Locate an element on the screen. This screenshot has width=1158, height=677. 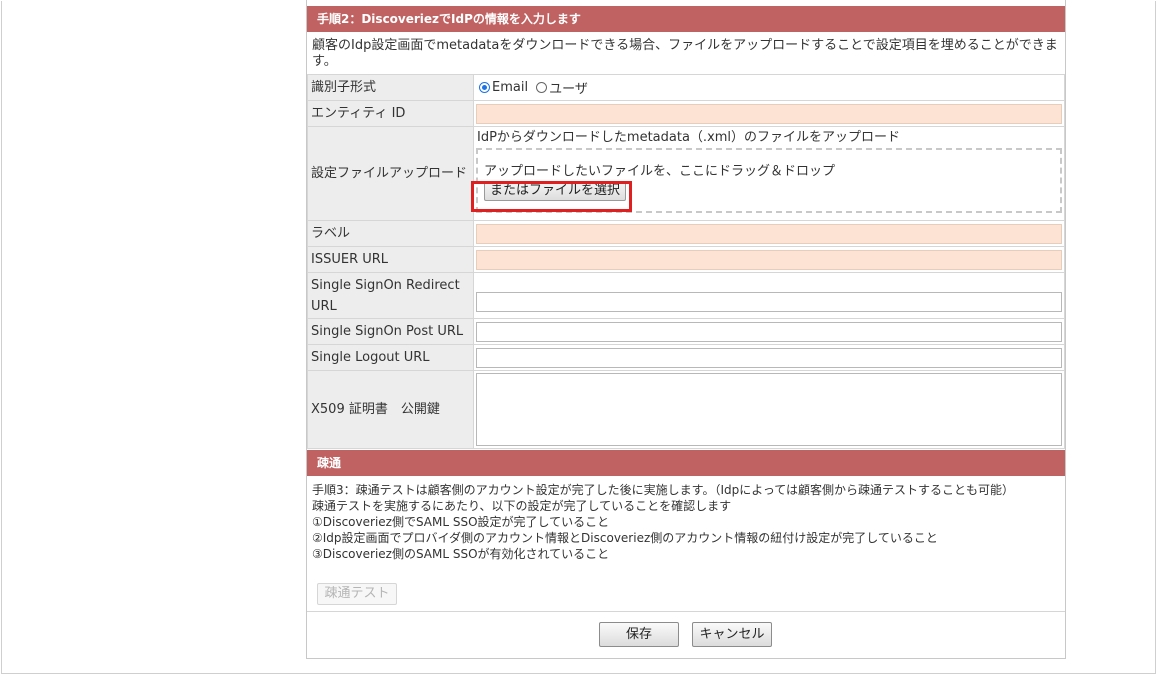
upload-note: IdPからダウンロードしたmetadata（.xml）のファイルをアップロード is located at coordinates (689, 137).